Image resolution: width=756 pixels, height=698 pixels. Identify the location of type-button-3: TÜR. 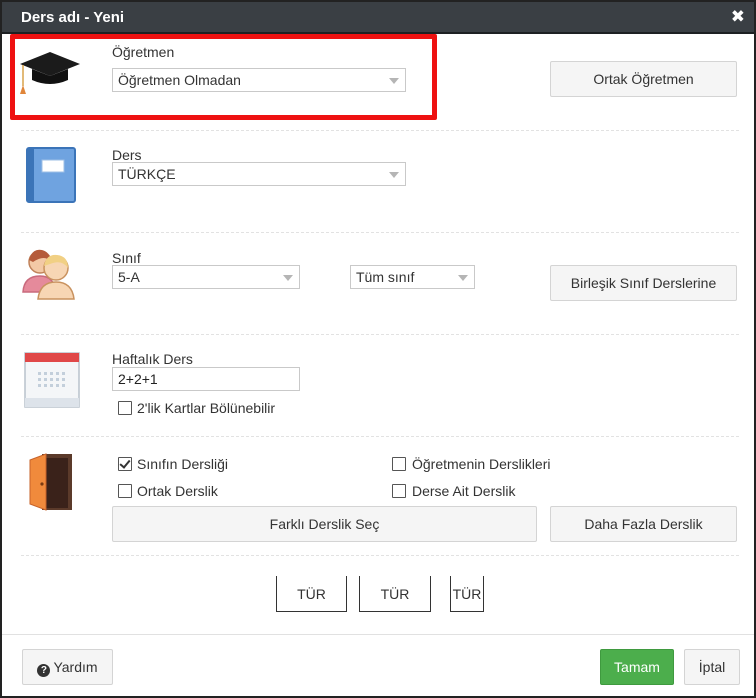
(467, 594).